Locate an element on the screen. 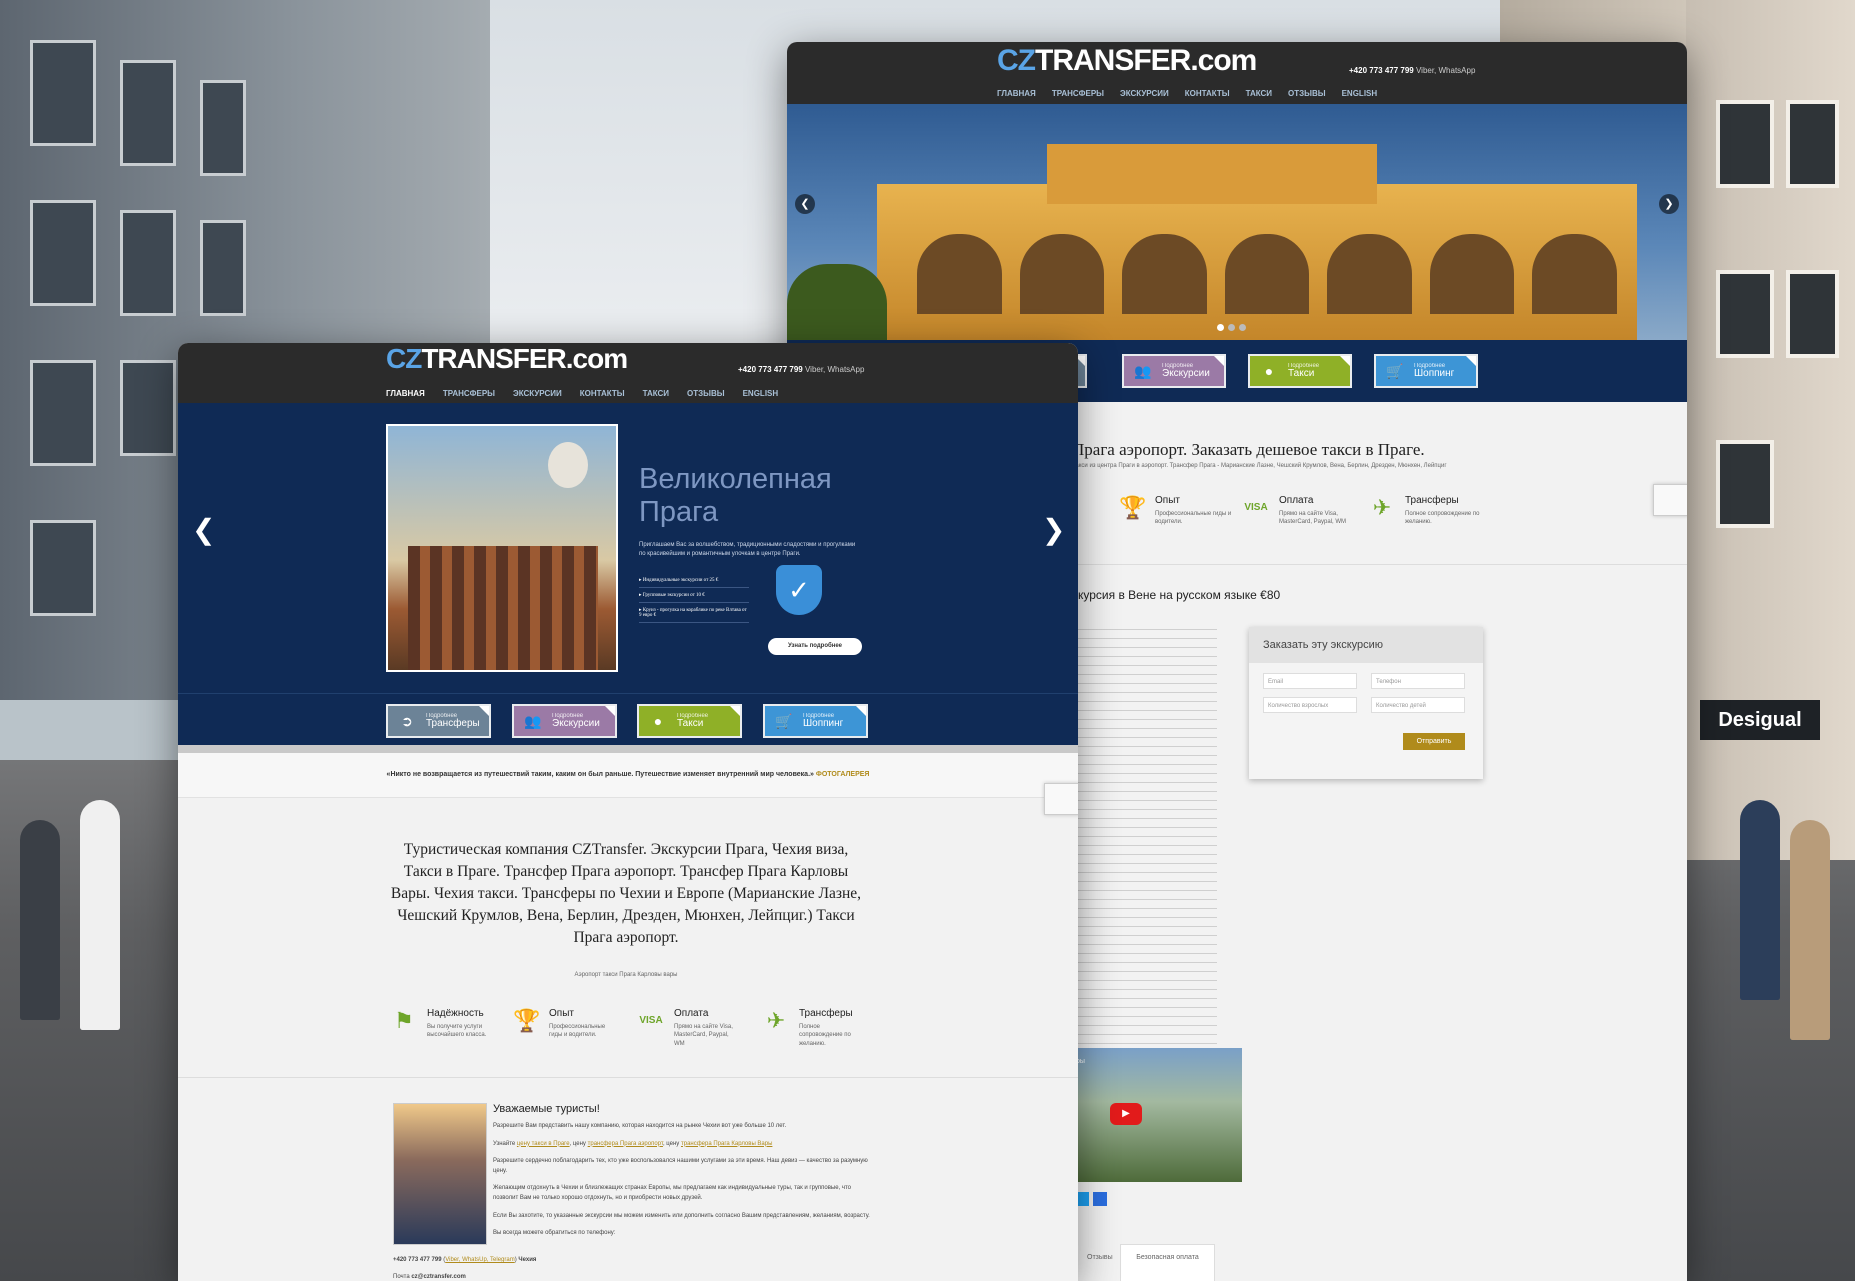 This screenshot has width=1855, height=1281. shield-check-icon: ✓ is located at coordinates (799, 590).